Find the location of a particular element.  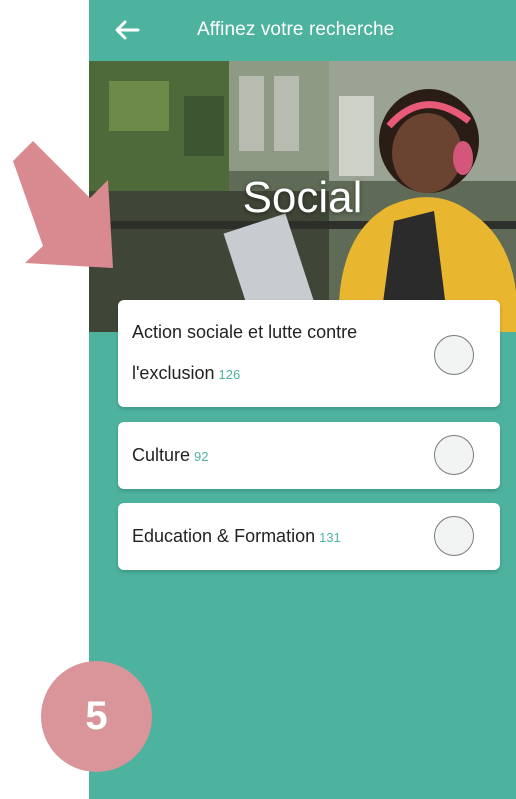

option-count: 126 is located at coordinates (229, 374).